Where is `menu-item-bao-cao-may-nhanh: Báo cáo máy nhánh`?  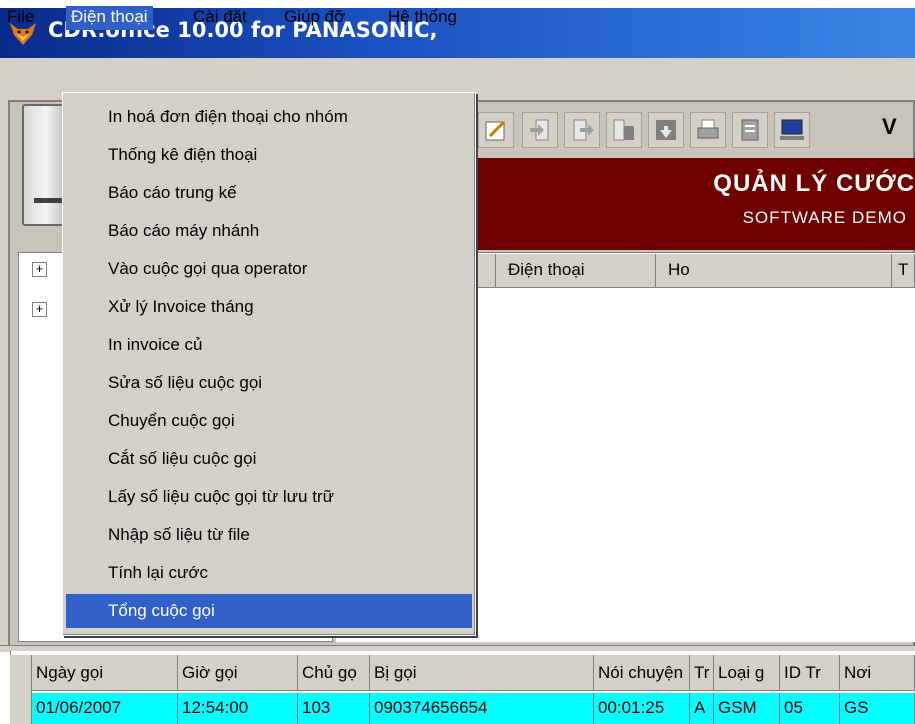 menu-item-bao-cao-may-nhanh: Báo cáo máy nhánh is located at coordinates (269, 231).